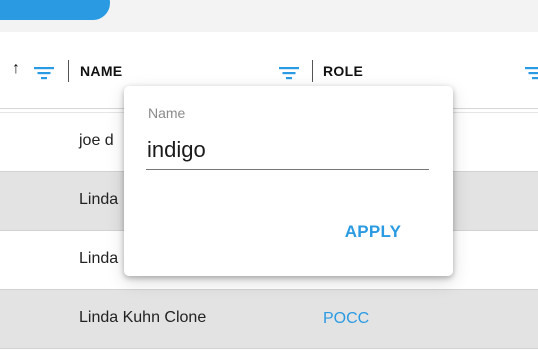  What do you see at coordinates (346, 319) in the screenshot?
I see `role-link: POCC` at bounding box center [346, 319].